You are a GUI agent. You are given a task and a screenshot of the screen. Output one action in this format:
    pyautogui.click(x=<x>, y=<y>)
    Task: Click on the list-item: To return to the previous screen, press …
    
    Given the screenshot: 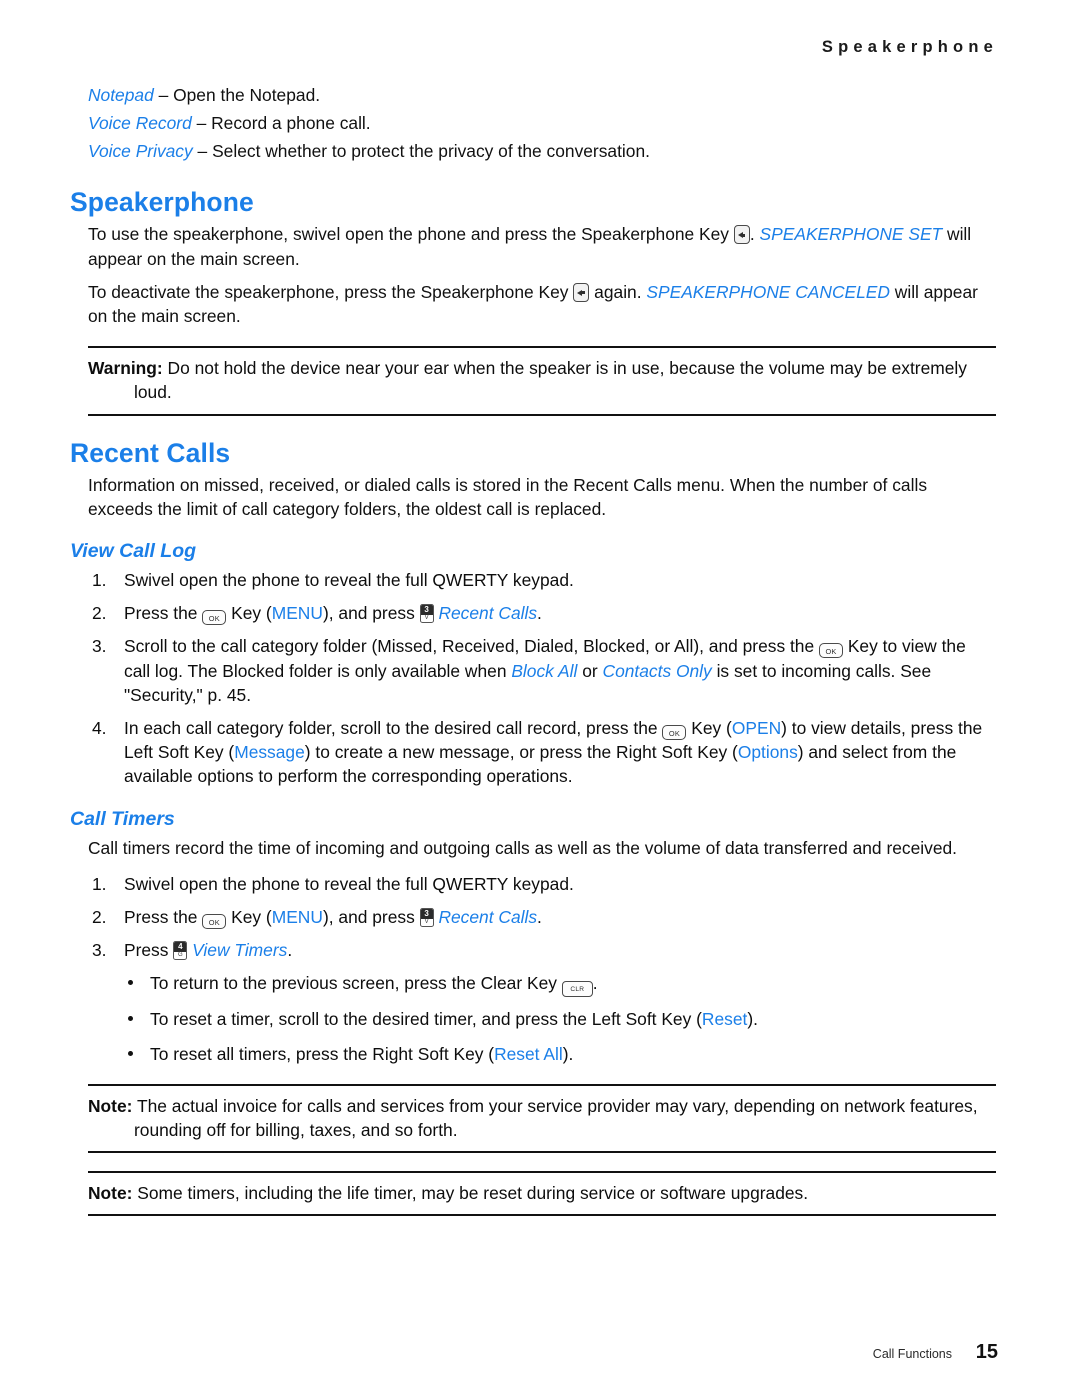 What is the action you would take?
    pyautogui.click(x=542, y=984)
    